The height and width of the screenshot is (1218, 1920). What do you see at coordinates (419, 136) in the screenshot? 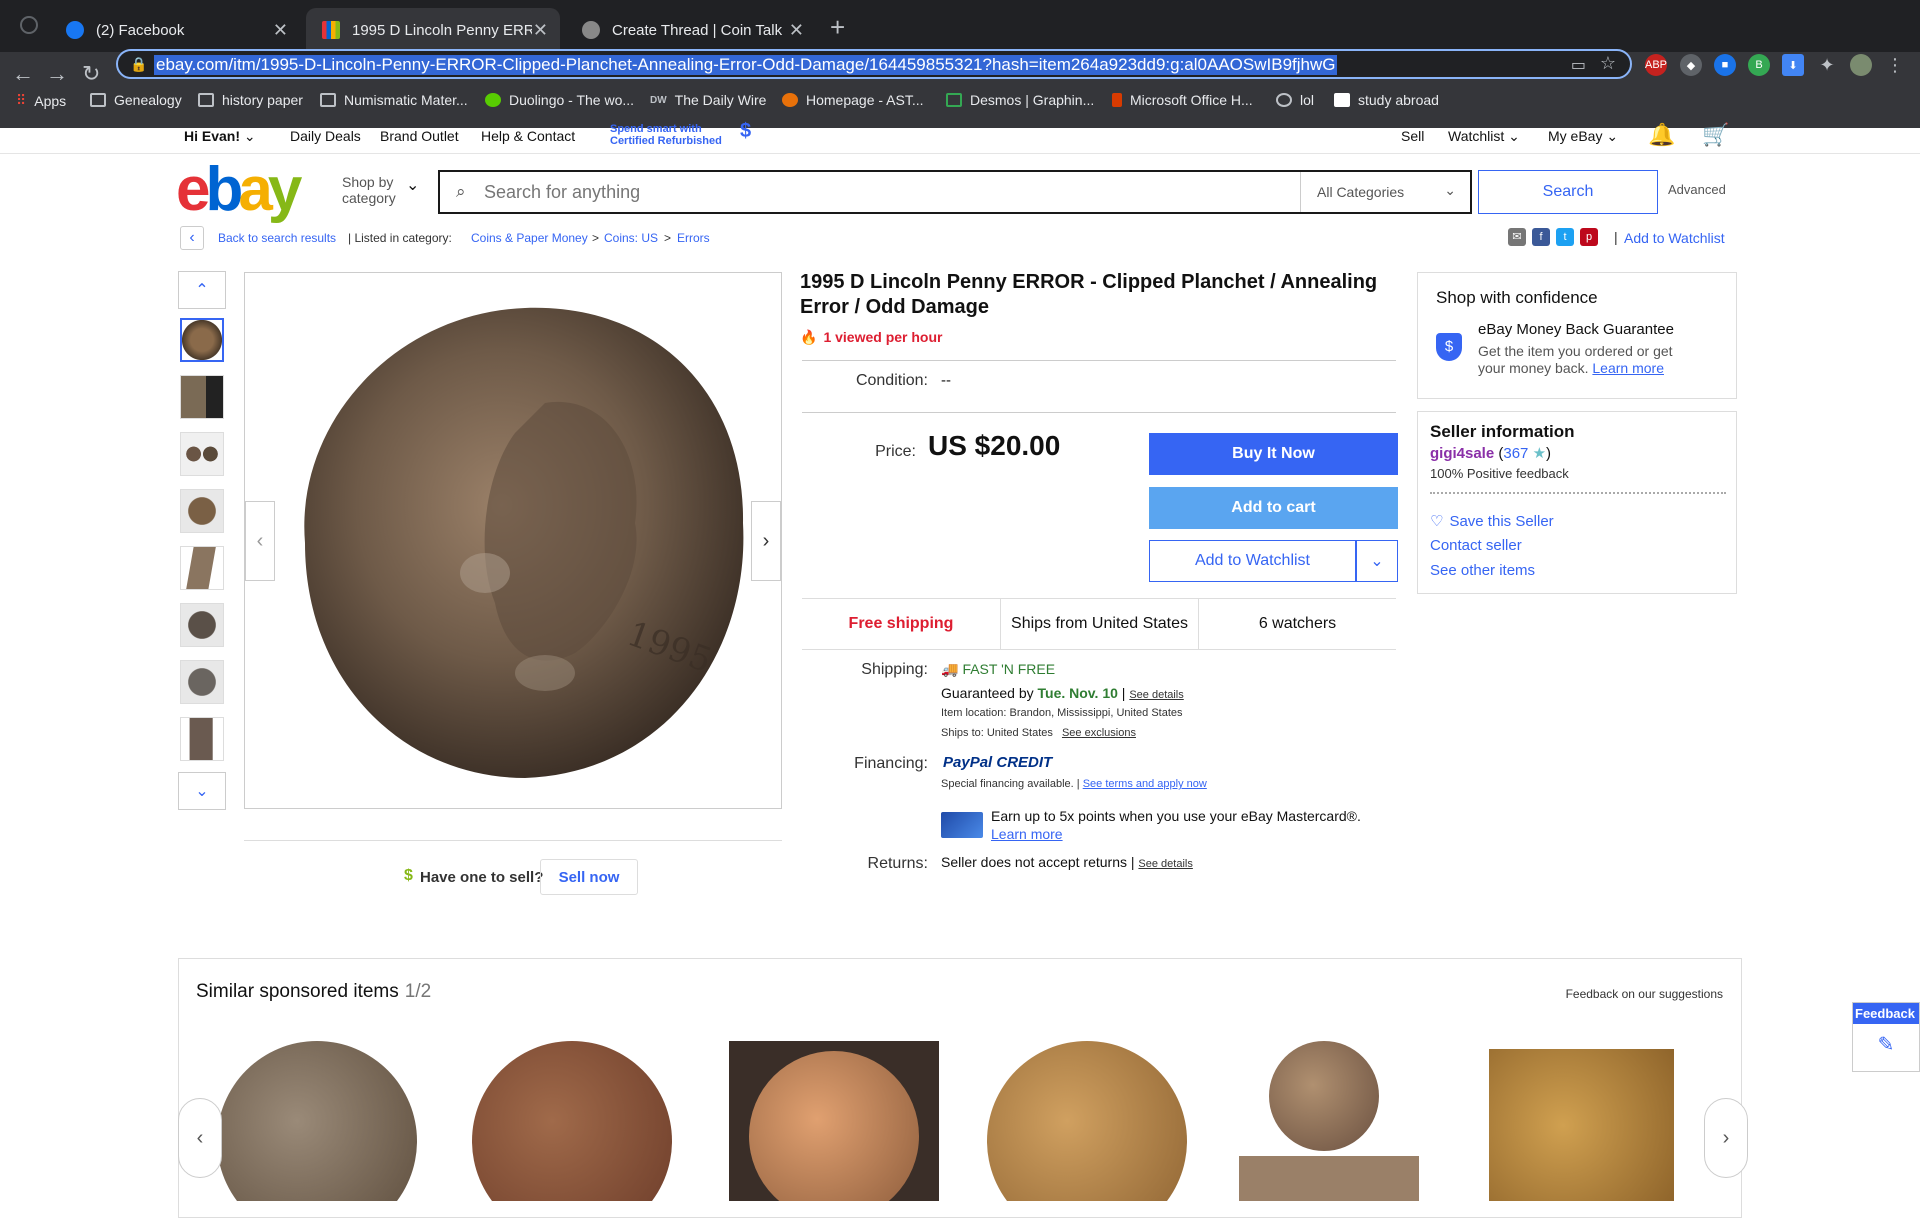
I see `brand-outlet-link: Brand Outlet` at bounding box center [419, 136].